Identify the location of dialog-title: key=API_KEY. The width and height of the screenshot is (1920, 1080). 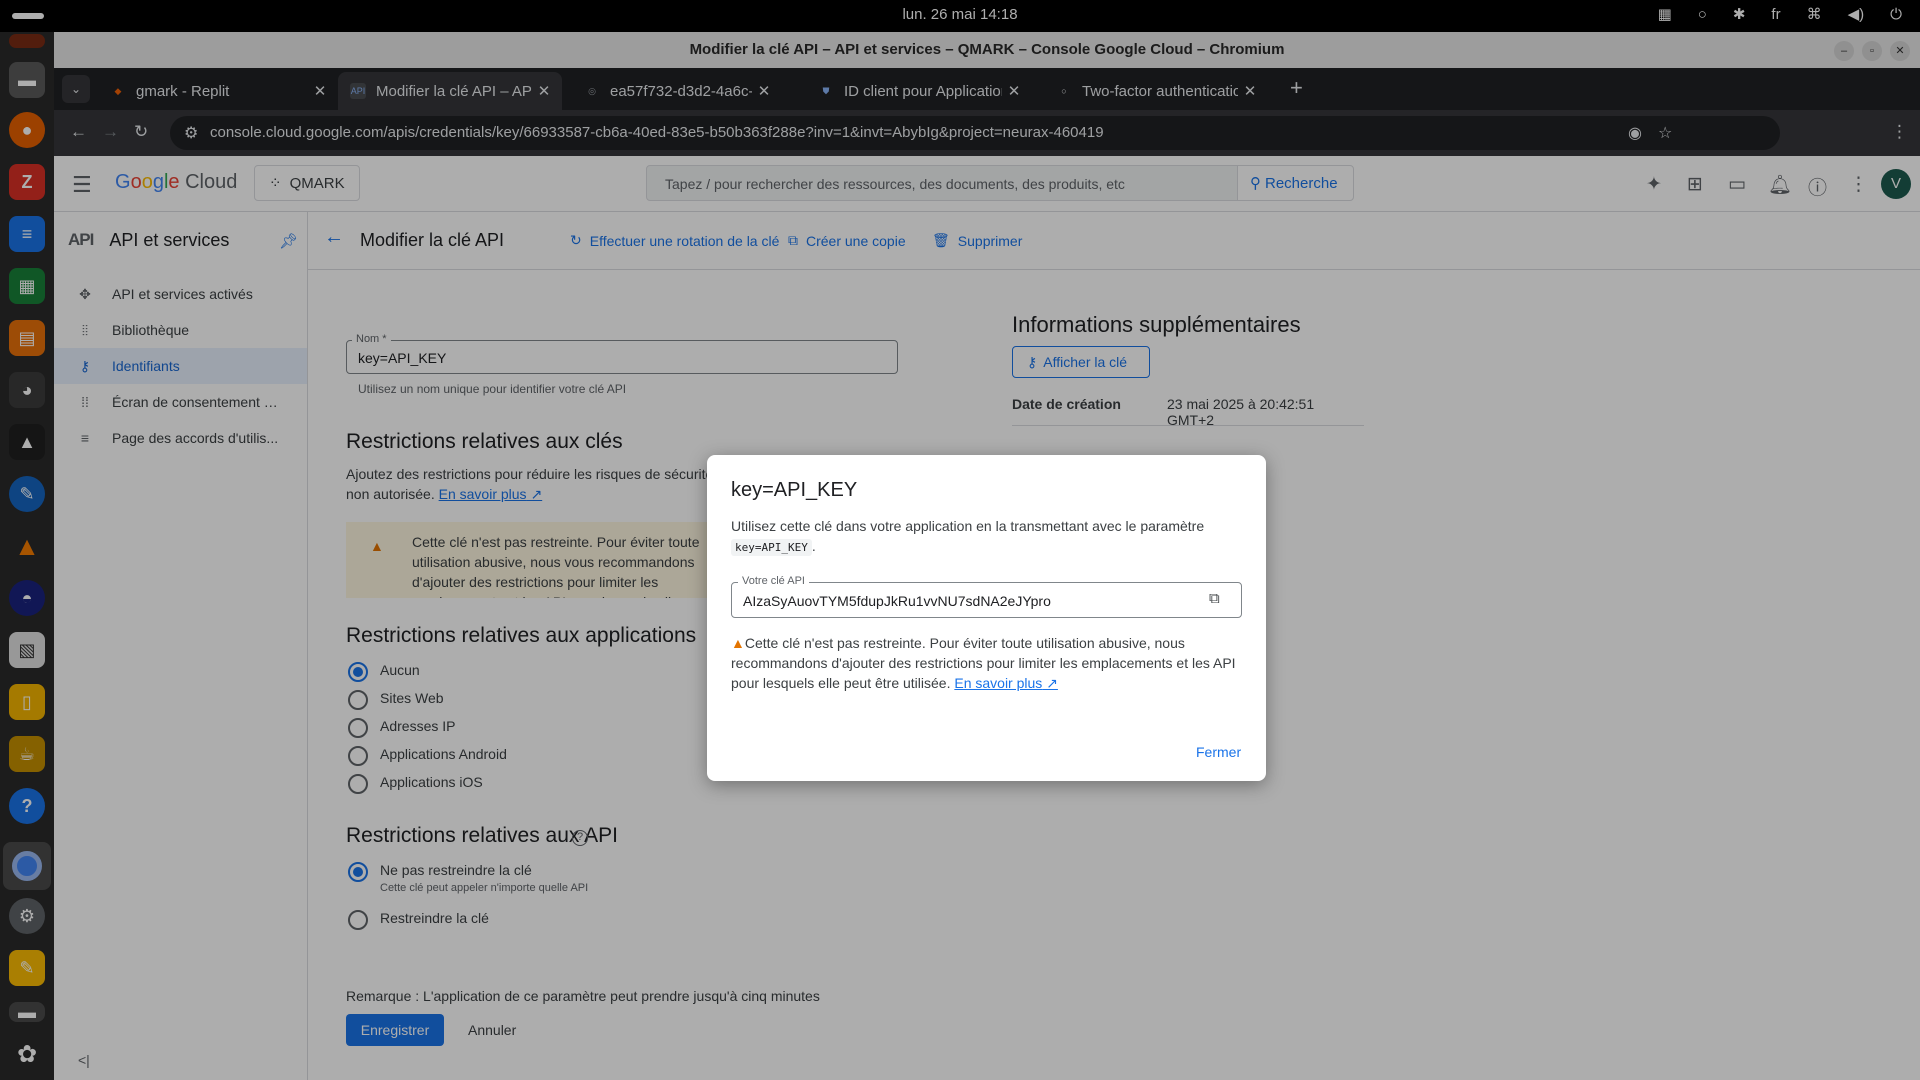
(794, 490).